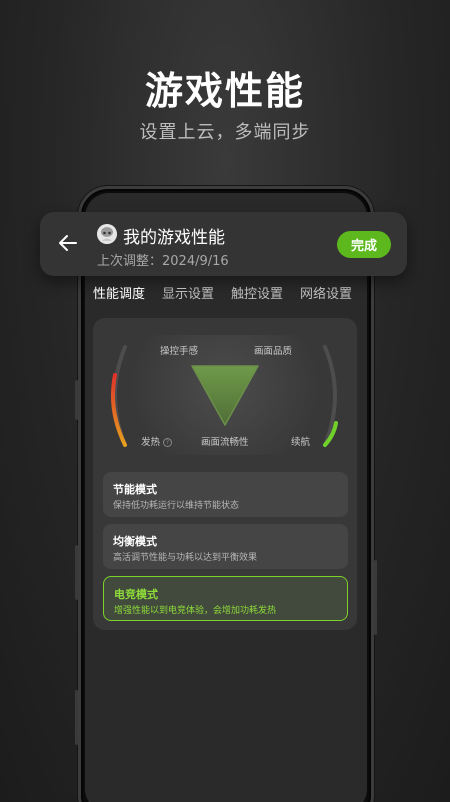 The image size is (450, 802). What do you see at coordinates (225, 494) in the screenshot?
I see `mode-card-power-saving: 节能模式 保持低功耗运行以维持节能状态` at bounding box center [225, 494].